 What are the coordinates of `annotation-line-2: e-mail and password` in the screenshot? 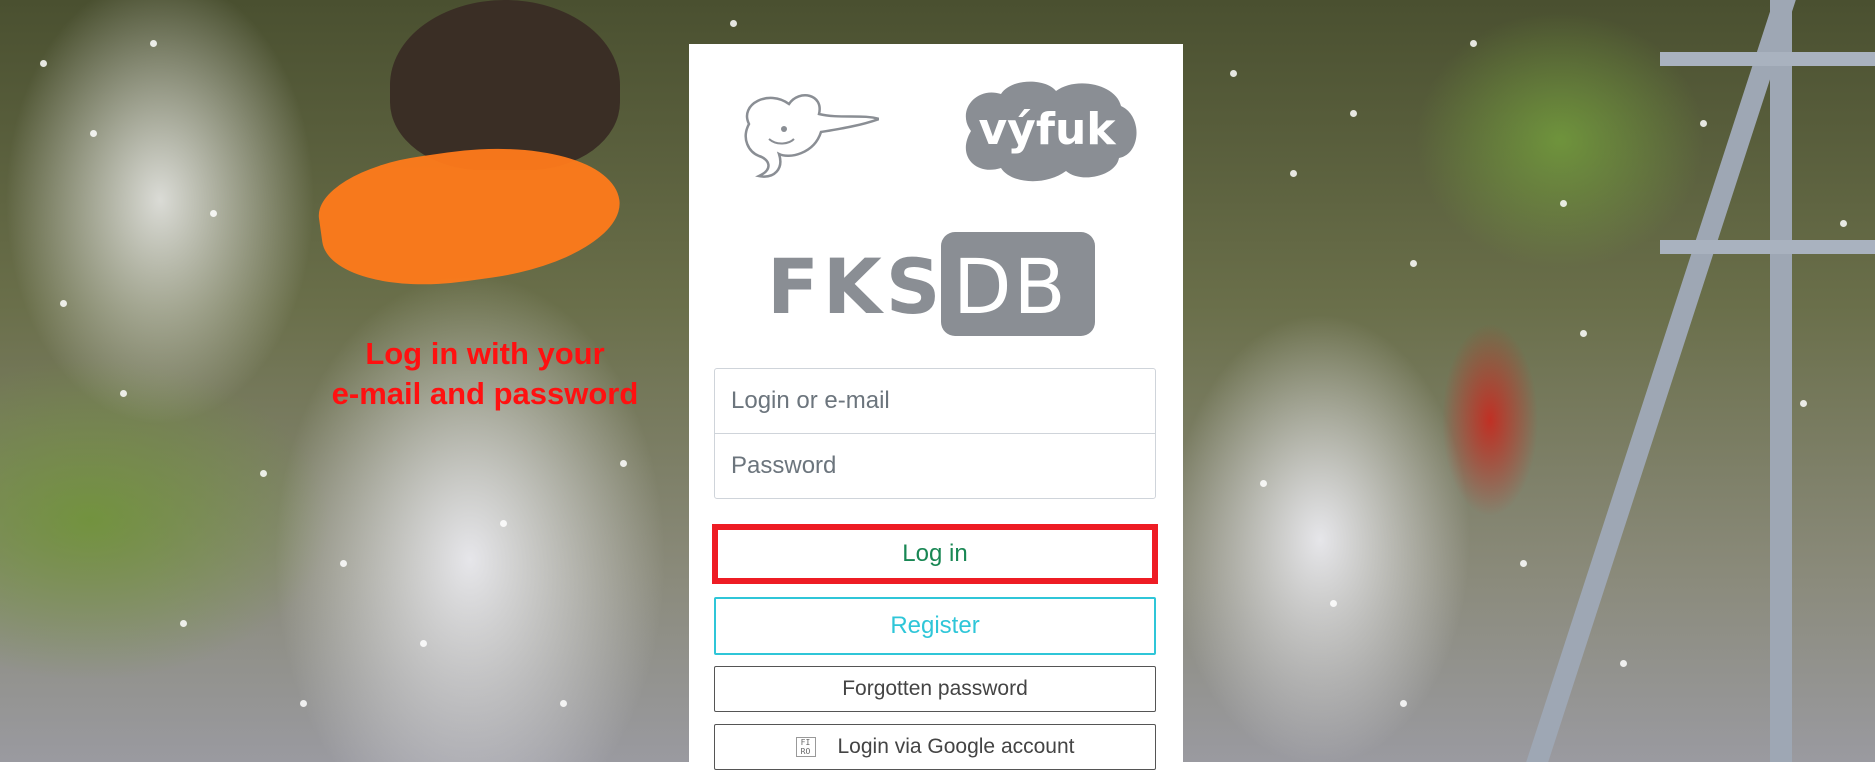 It's located at (485, 393).